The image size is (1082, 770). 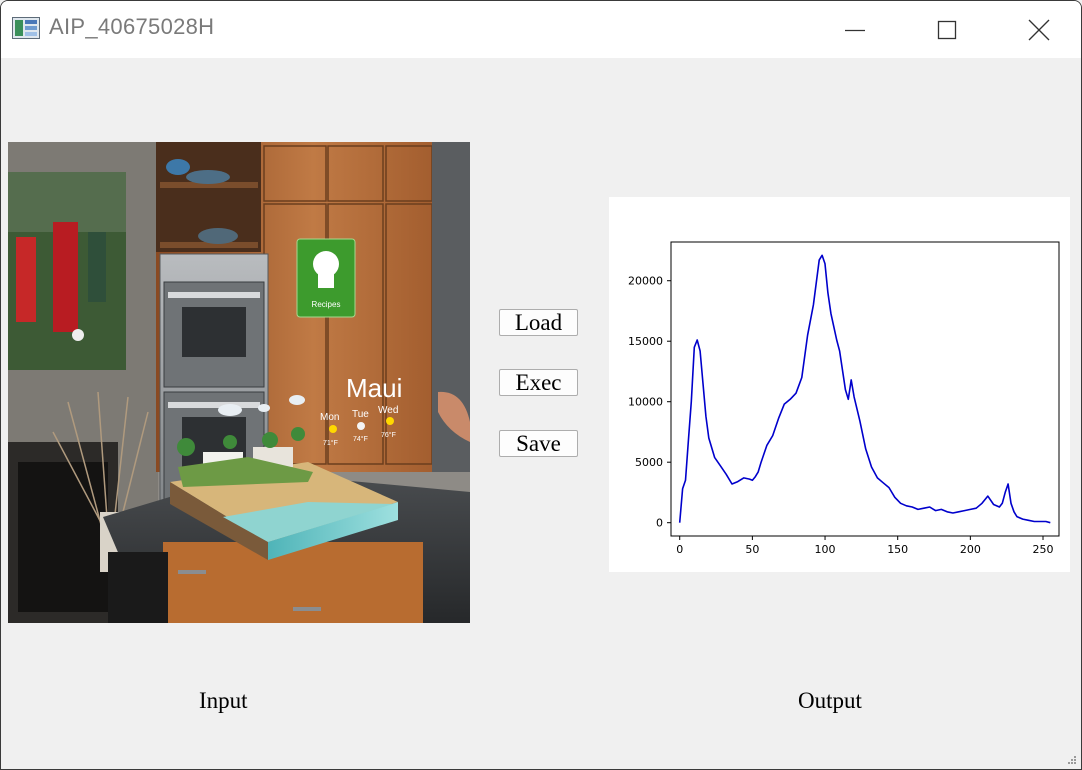 I want to click on app-icon, so click(x=26, y=28).